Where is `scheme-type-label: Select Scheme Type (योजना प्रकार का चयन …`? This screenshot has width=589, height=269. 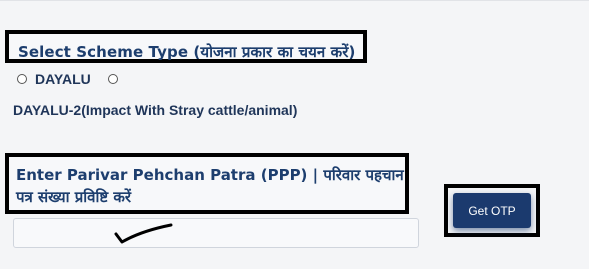 scheme-type-label: Select Scheme Type (योजना प्रकार का चयन … is located at coordinates (187, 52).